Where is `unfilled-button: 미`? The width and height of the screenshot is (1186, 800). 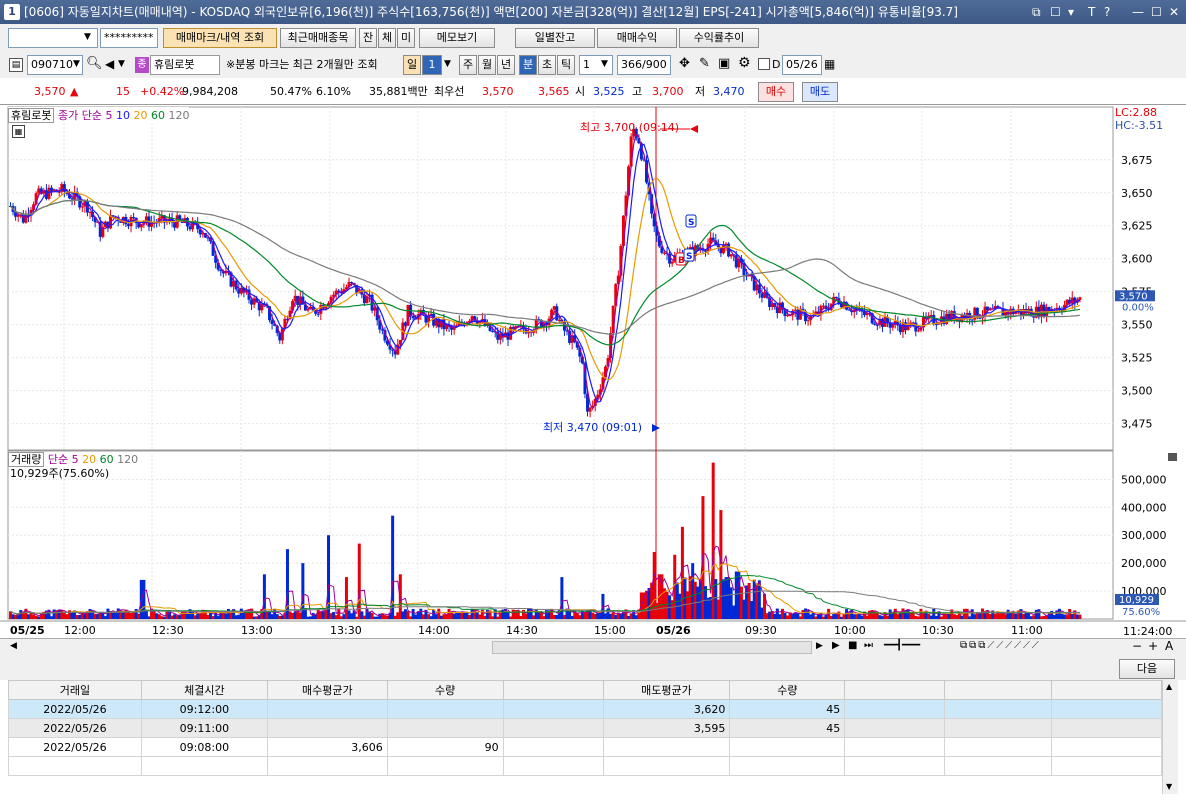 unfilled-button: 미 is located at coordinates (406, 38).